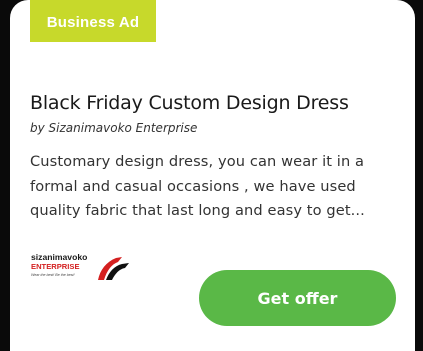 The height and width of the screenshot is (351, 423). I want to click on logo-mark-icon, so click(113, 268).